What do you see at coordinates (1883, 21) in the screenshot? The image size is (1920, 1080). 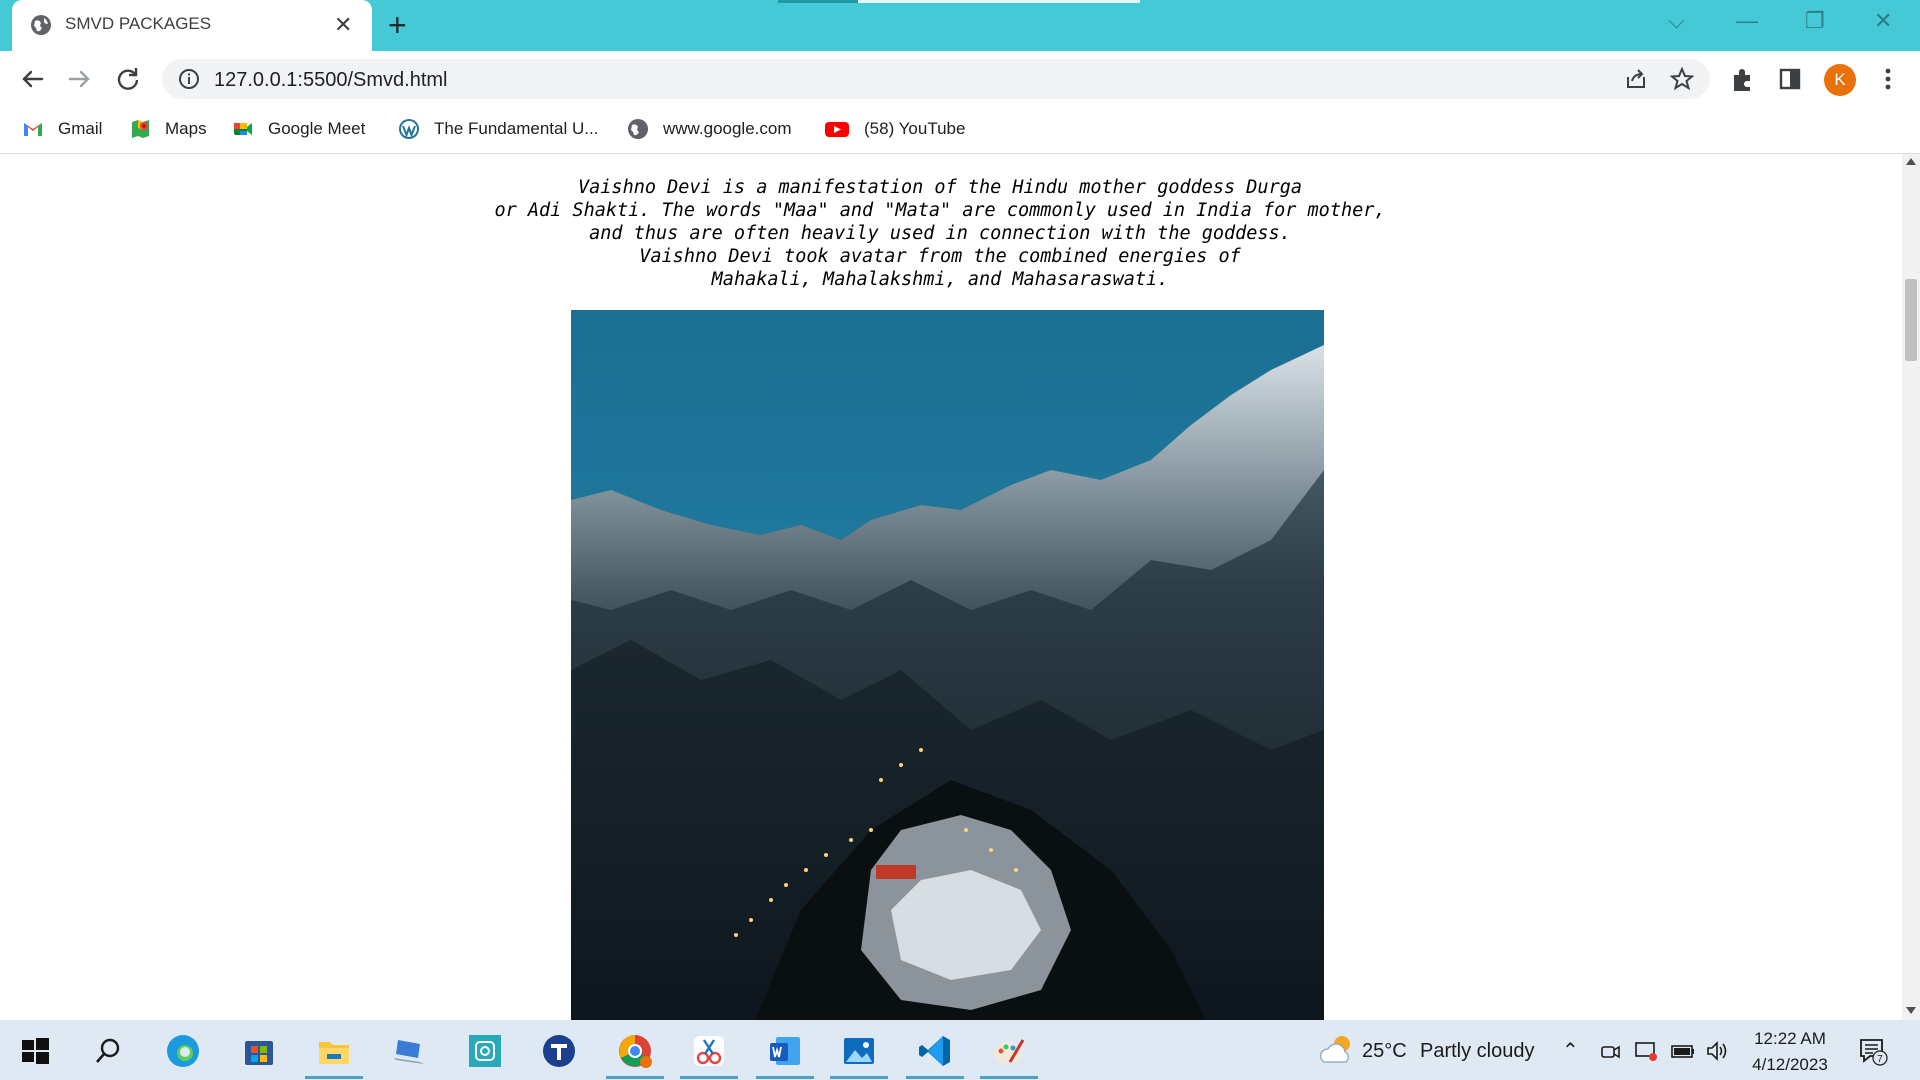 I see `close-window-icon: ✕` at bounding box center [1883, 21].